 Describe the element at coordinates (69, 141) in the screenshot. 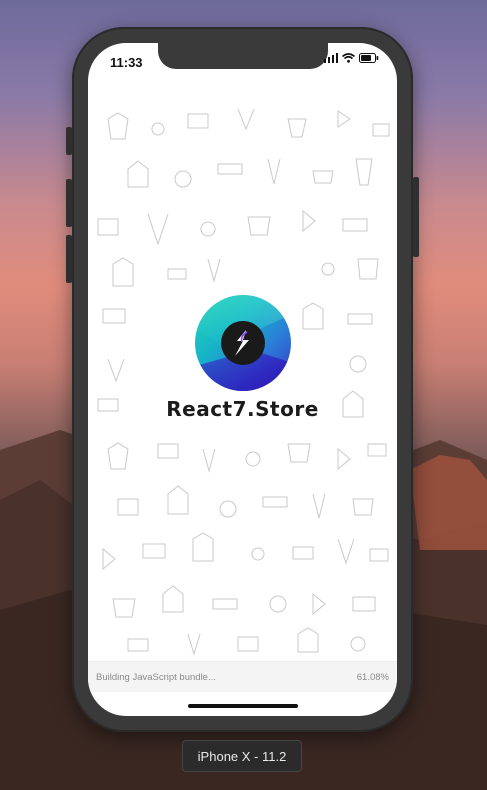

I see `mute-switch` at that location.